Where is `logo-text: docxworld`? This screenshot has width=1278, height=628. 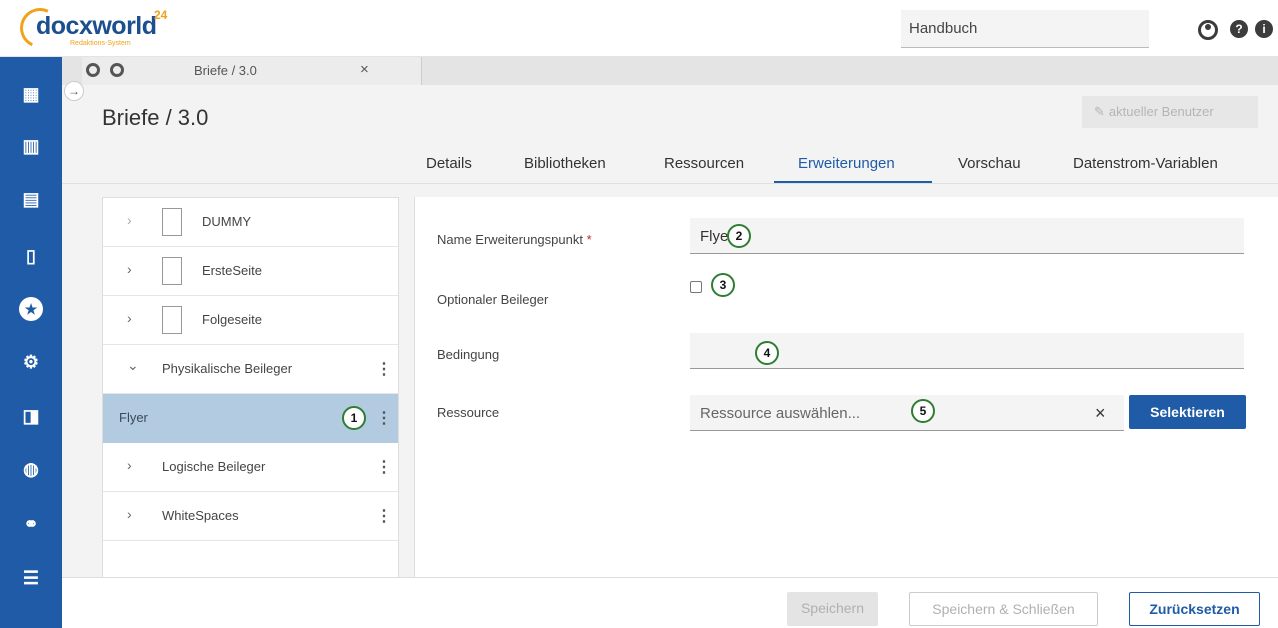
logo-text: docxworld is located at coordinates (96, 26).